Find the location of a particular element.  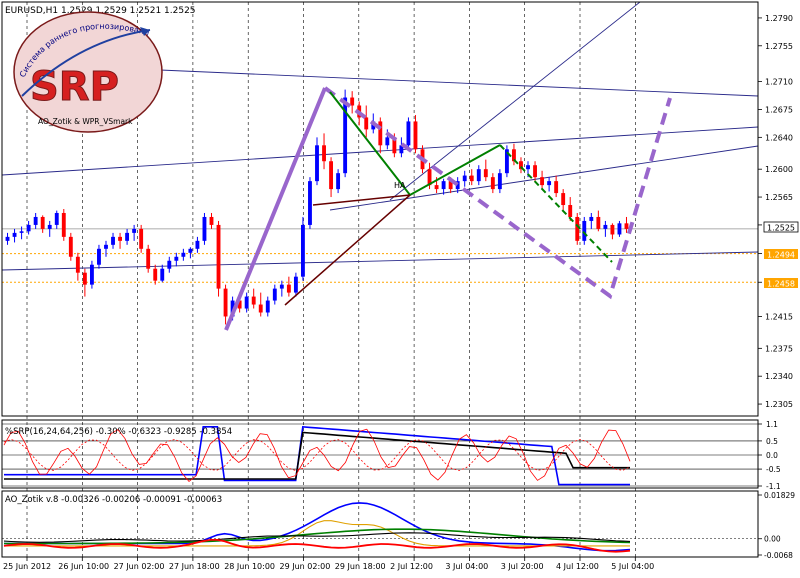

srp-tick-label: 1.1 is located at coordinates (772, 424).